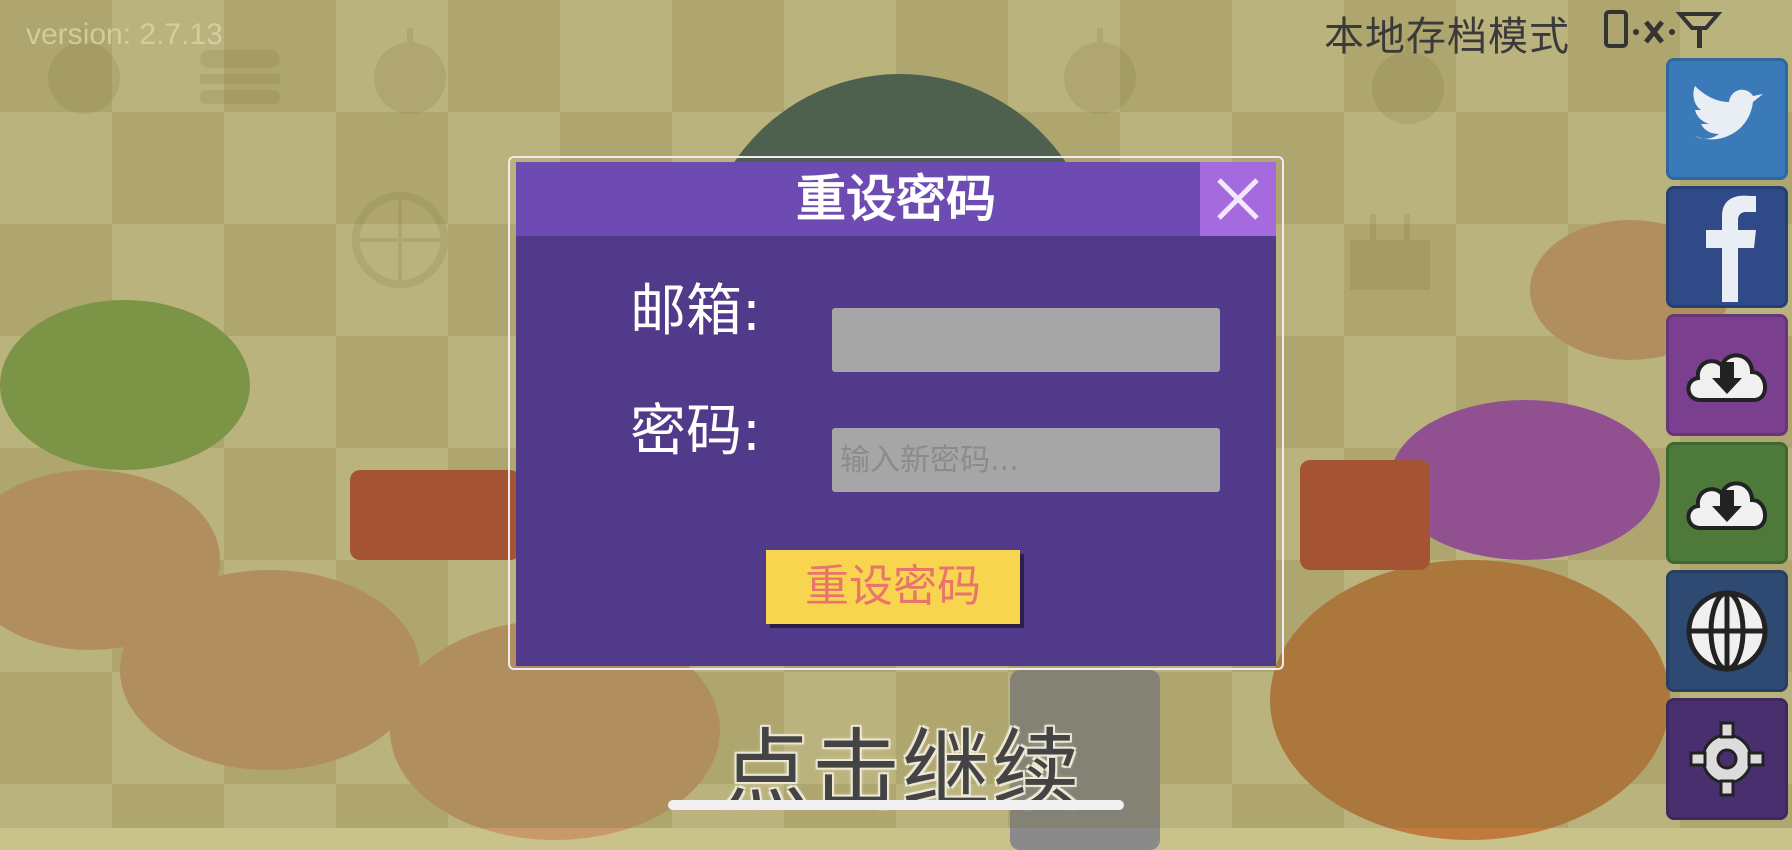  I want to click on facebook-icon, so click(1731, 248).